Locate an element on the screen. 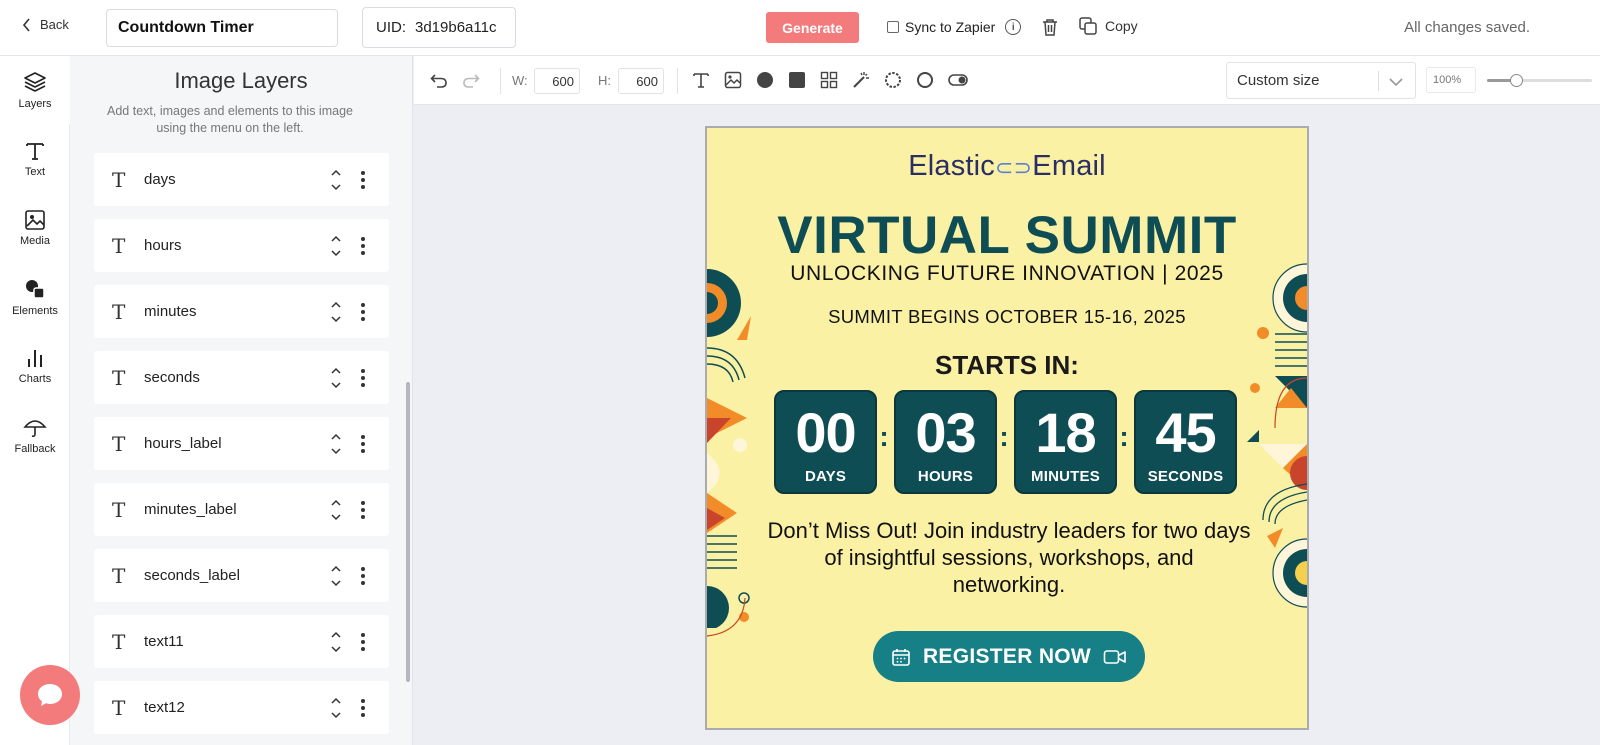 This screenshot has width=1600, height=745. magic-wand-button is located at coordinates (861, 82).